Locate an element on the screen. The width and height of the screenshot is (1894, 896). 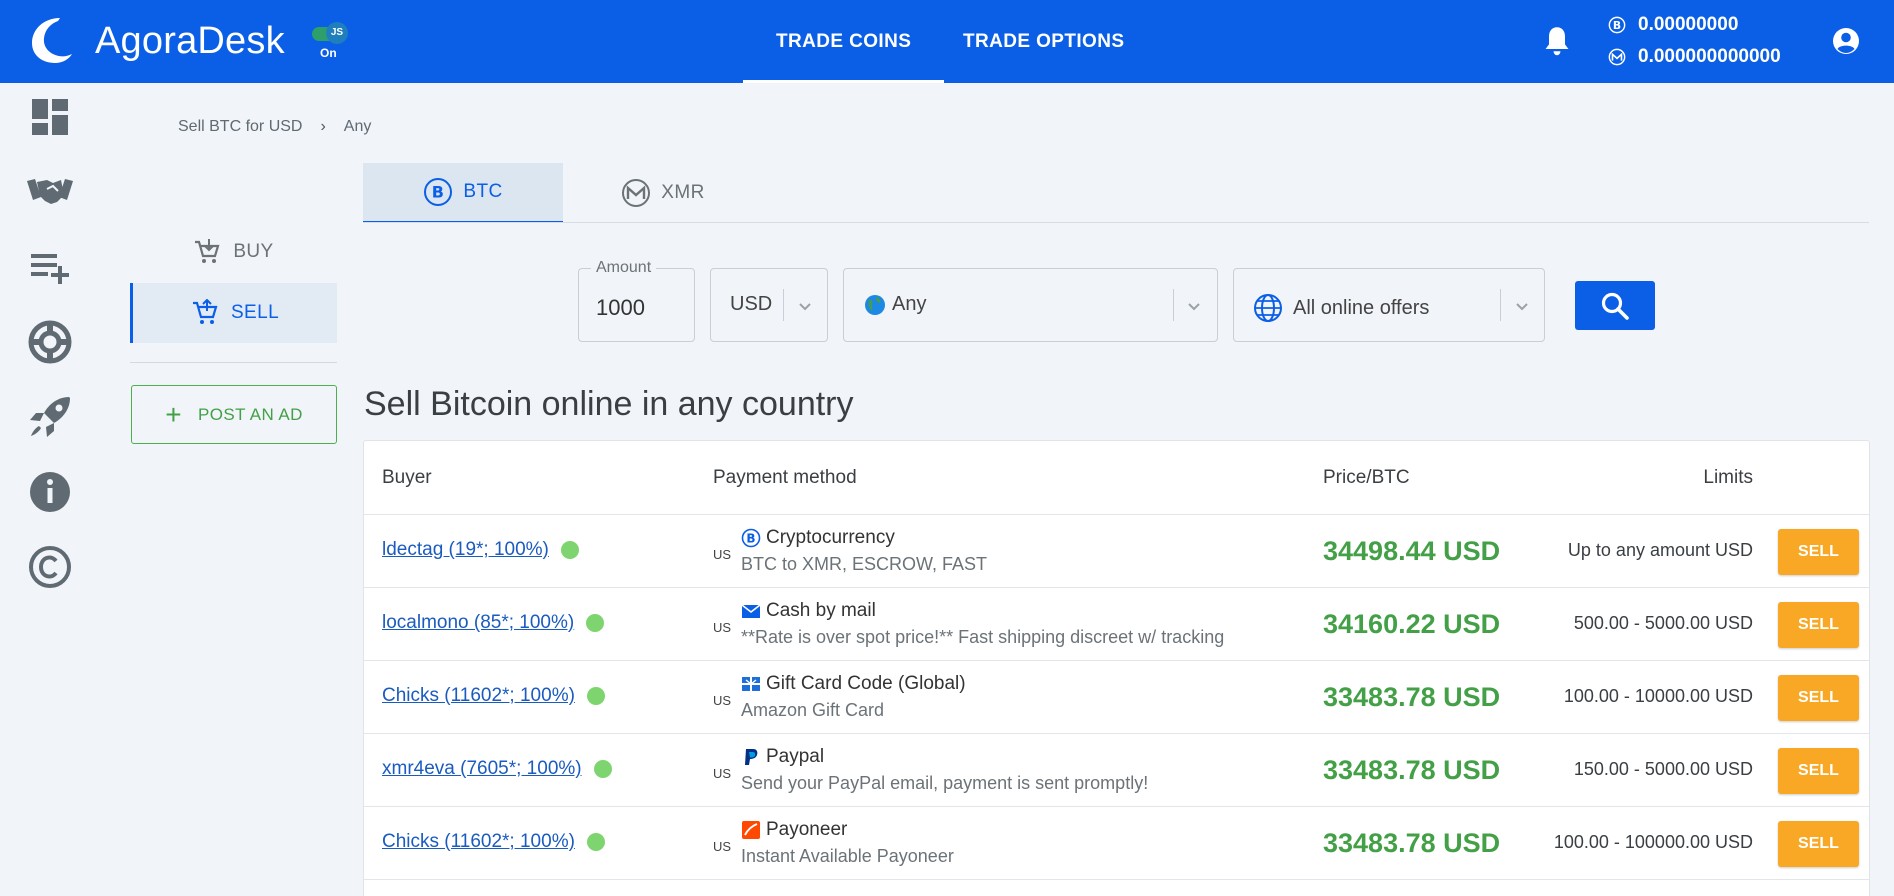
payment-method-name: Paypal is located at coordinates (795, 756).